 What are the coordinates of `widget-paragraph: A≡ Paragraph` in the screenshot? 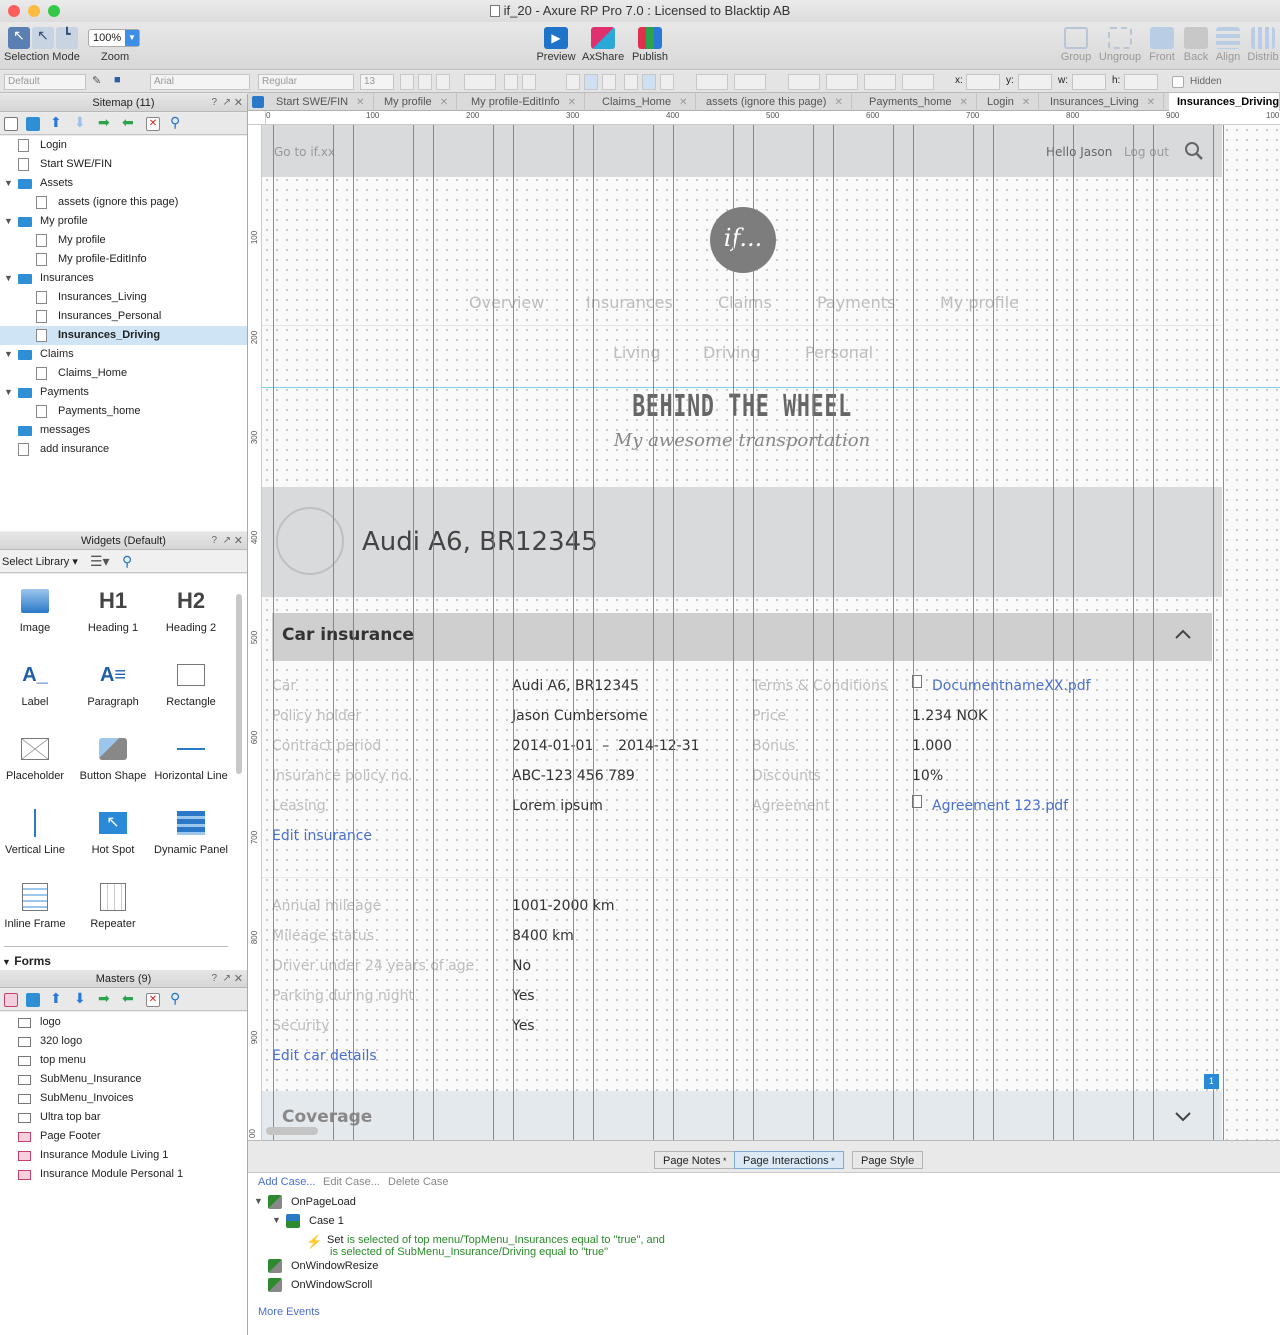 It's located at (113, 683).